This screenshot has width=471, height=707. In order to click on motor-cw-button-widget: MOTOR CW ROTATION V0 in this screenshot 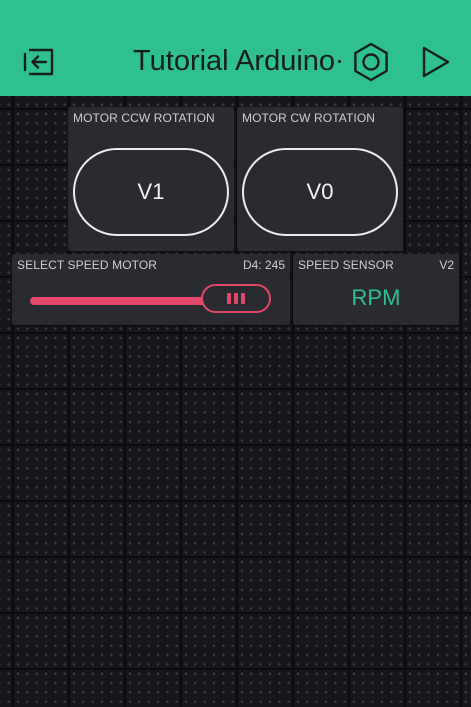, I will do `click(320, 179)`.